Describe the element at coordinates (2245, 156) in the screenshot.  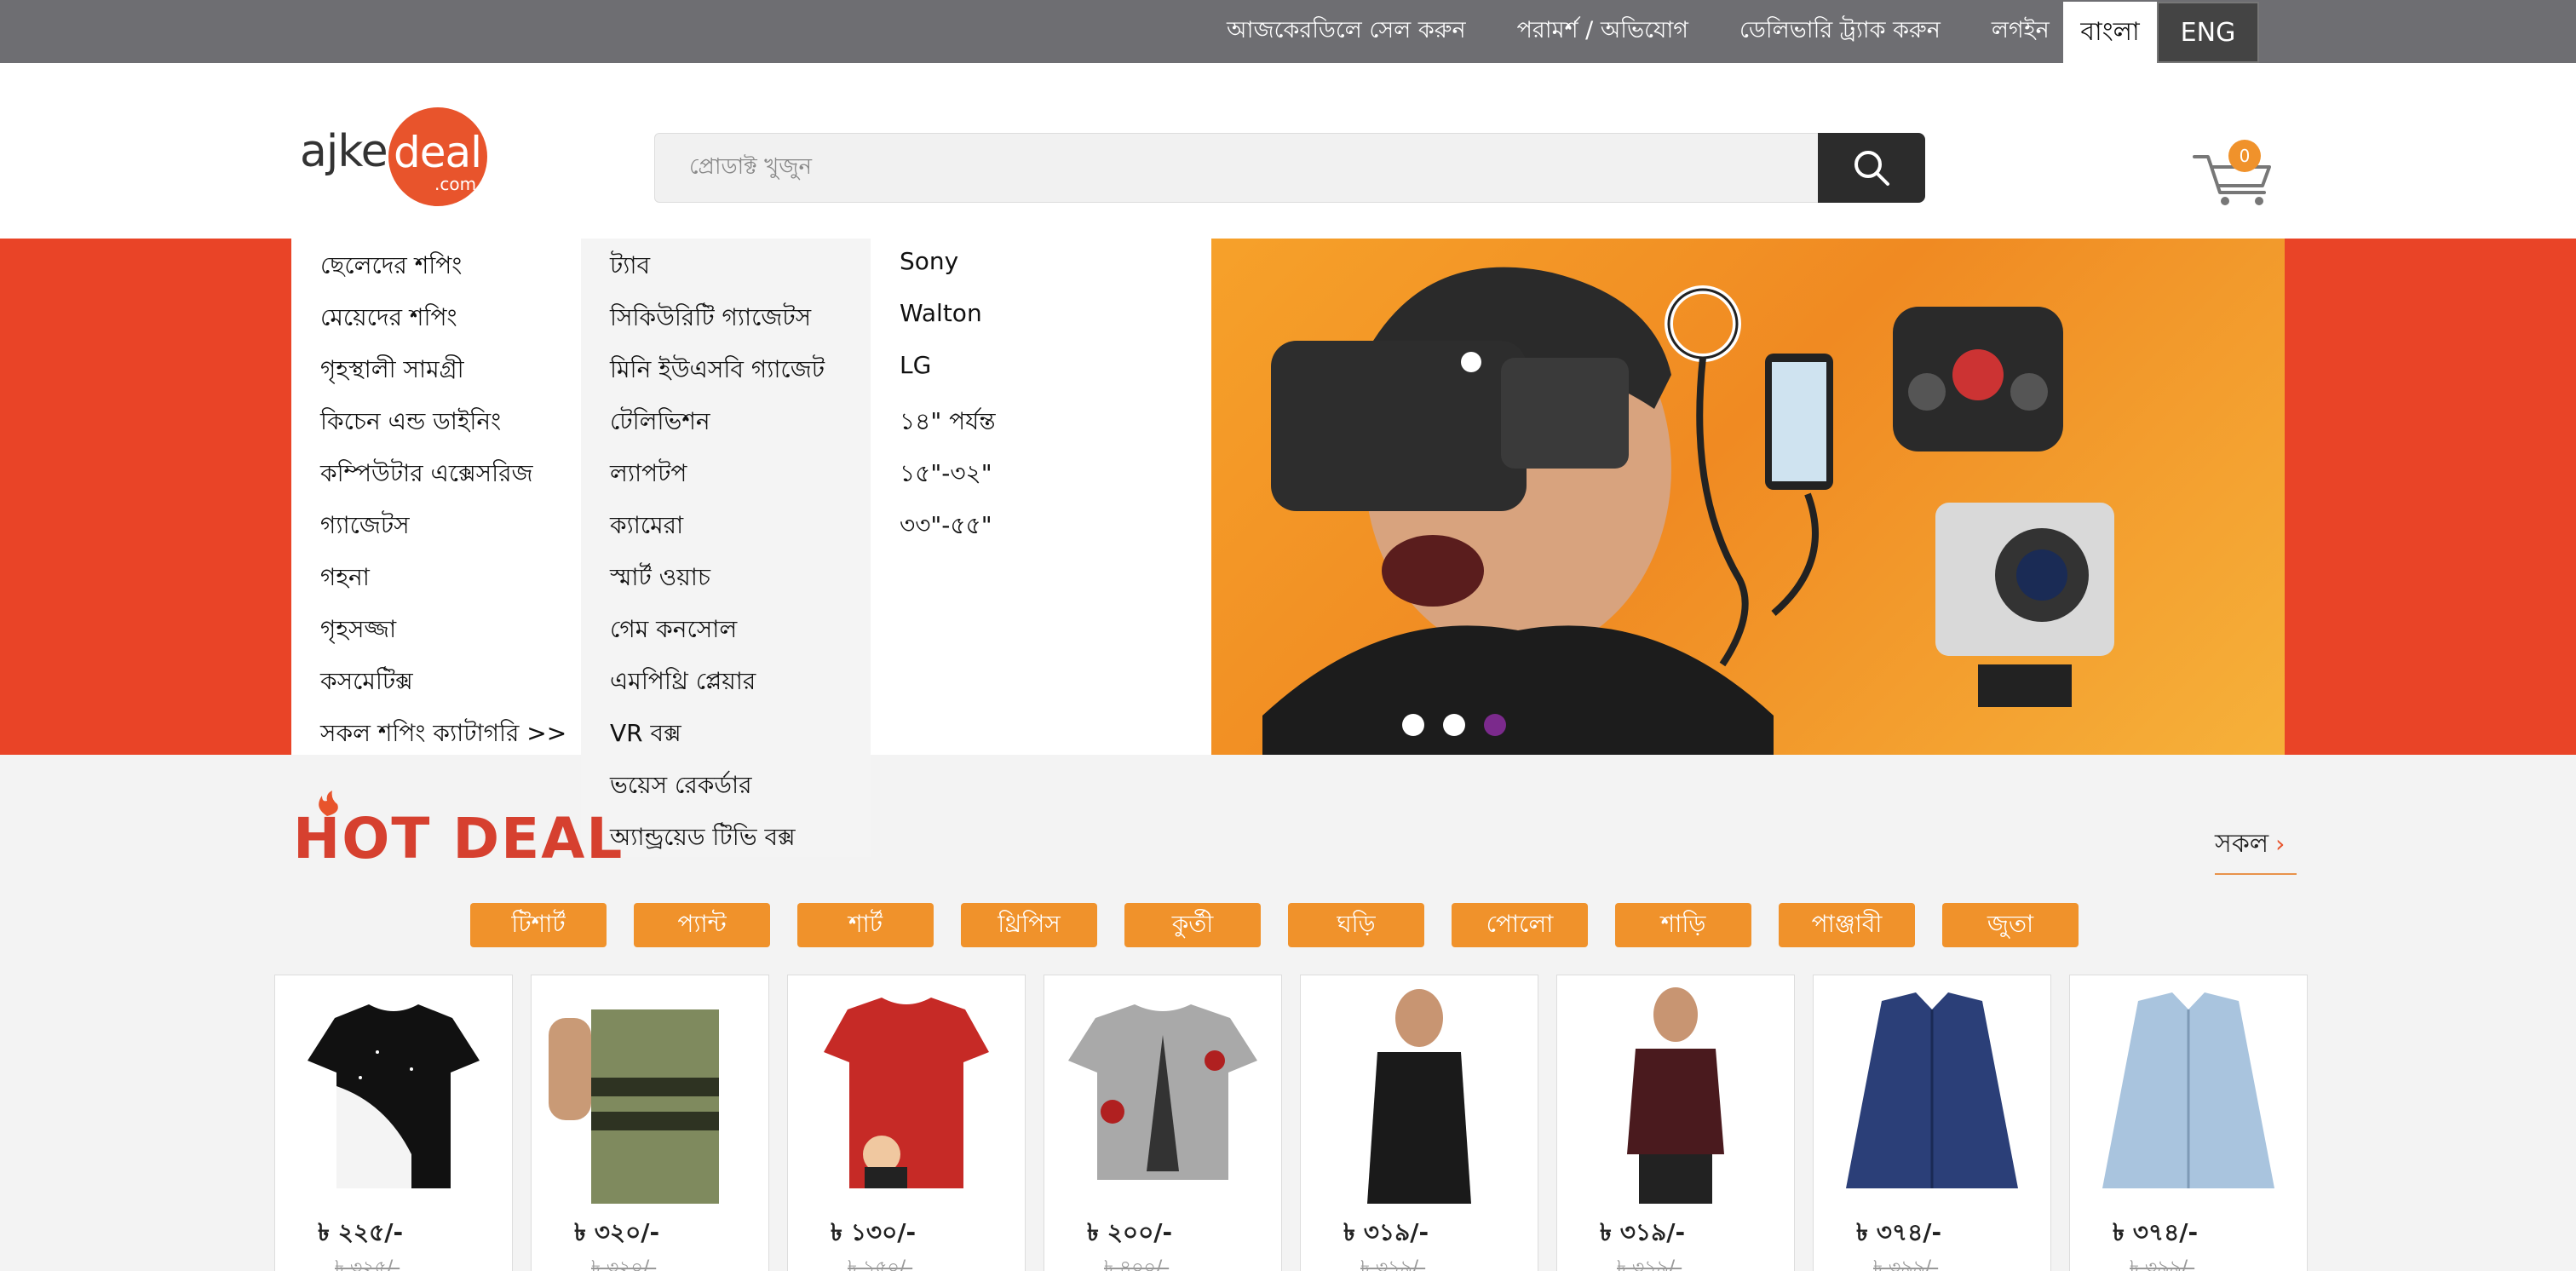
I see `cart-count-badge: 0` at that location.